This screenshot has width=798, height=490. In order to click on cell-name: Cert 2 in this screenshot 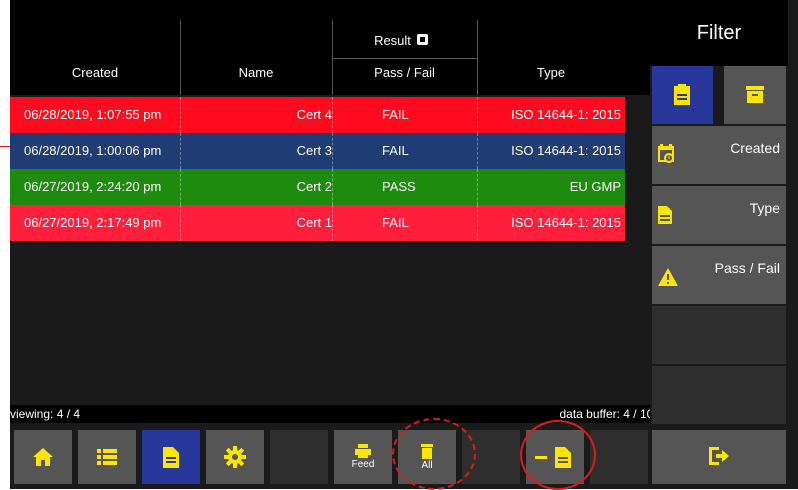, I will do `click(314, 186)`.